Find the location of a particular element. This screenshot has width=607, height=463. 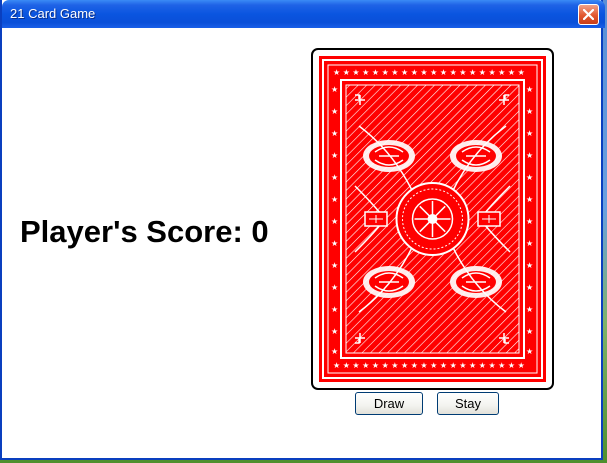

title-bar: 21 Card Game is located at coordinates (303, 14).